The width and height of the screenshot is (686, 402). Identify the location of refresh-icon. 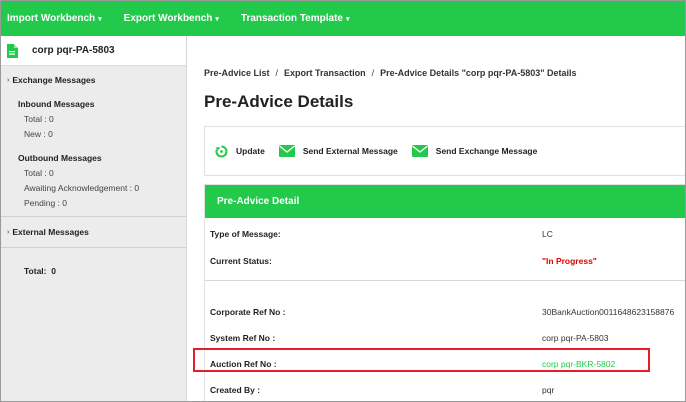
(221, 151).